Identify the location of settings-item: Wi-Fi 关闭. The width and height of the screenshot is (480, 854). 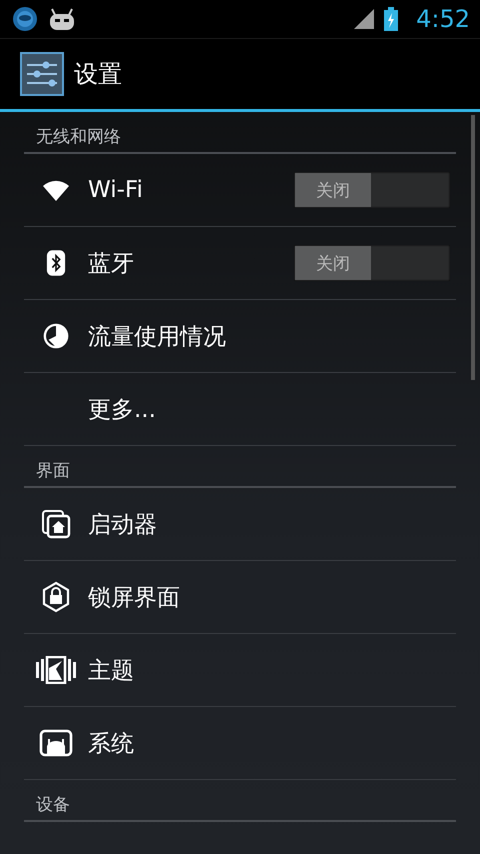
(240, 190).